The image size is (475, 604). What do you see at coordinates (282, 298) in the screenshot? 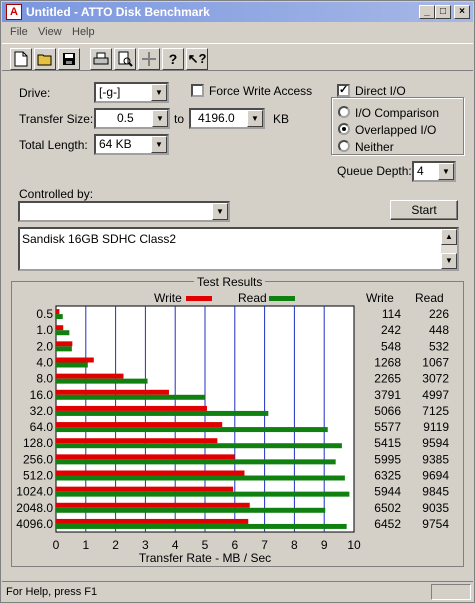
I see `legend-read-swatch` at bounding box center [282, 298].